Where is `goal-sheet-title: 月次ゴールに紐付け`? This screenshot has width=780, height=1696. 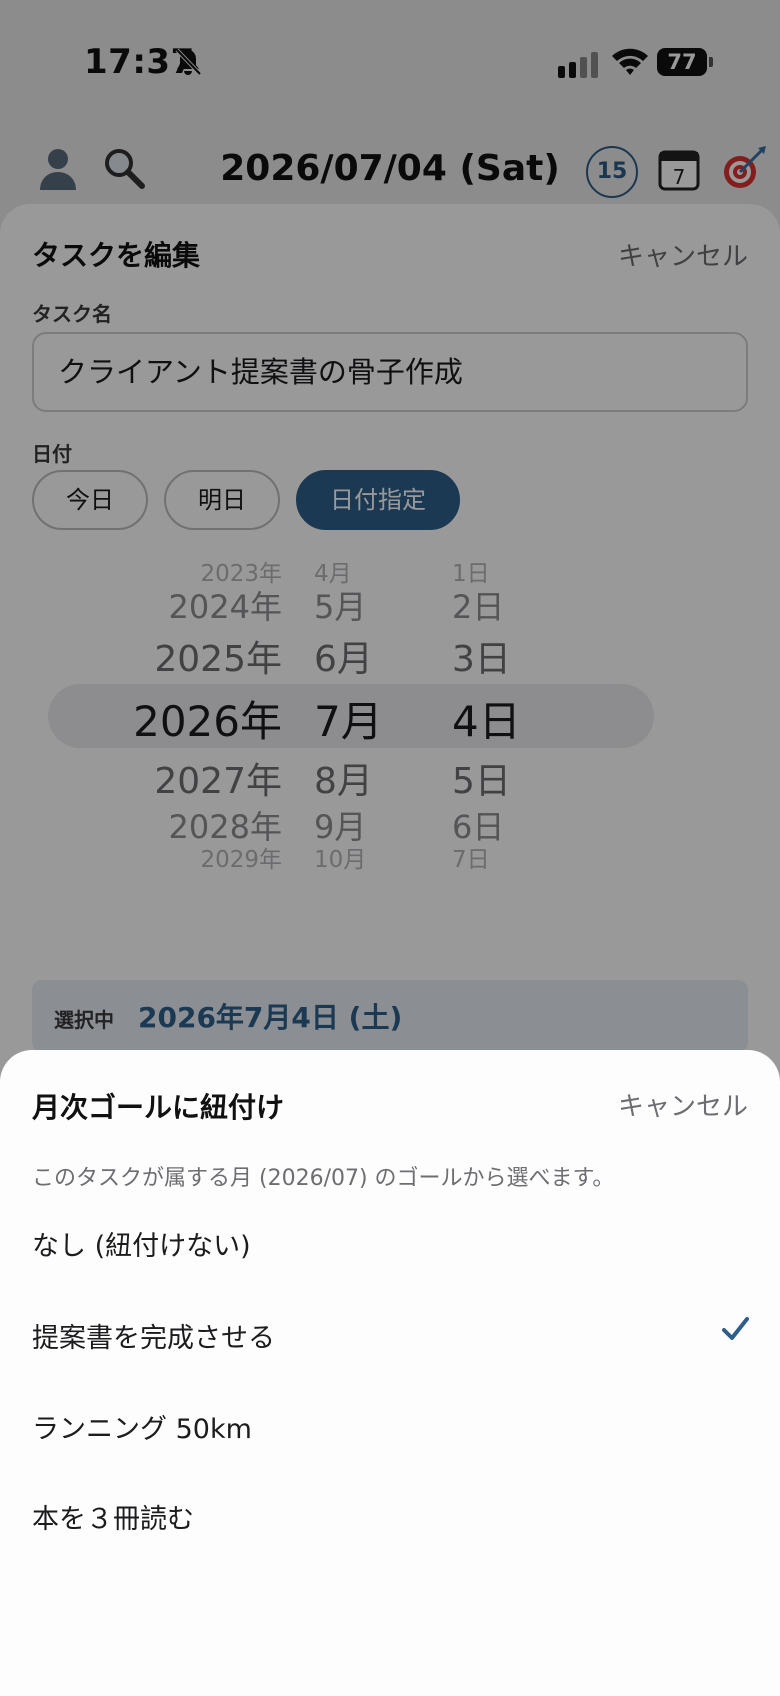 goal-sheet-title: 月次ゴールに紐付け is located at coordinates (158, 1107).